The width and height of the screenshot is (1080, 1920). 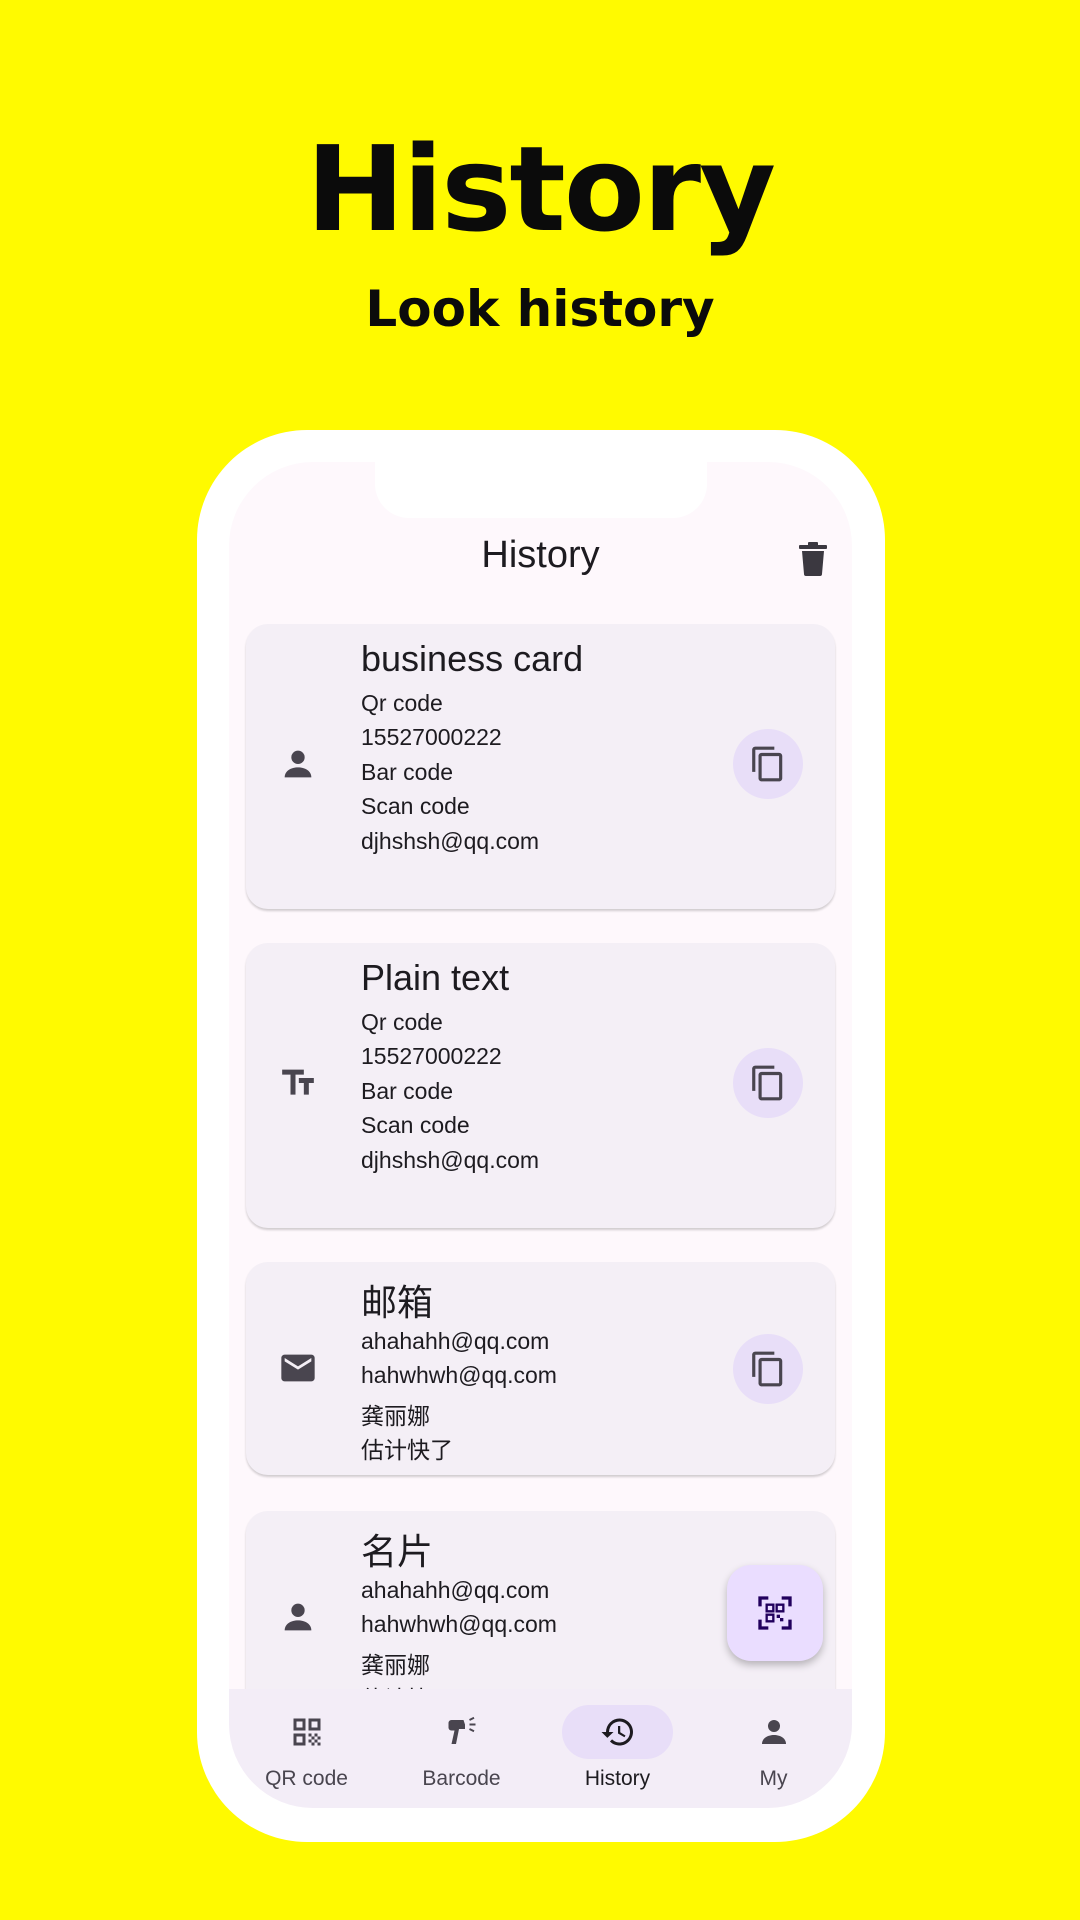 I want to click on nav-label: Barcode, so click(x=461, y=1778).